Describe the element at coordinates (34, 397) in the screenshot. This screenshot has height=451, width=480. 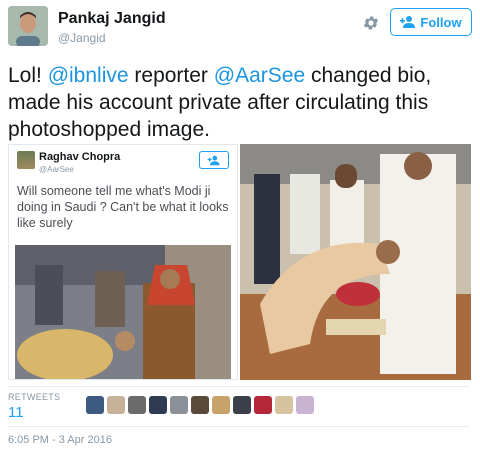
I see `retweets-label: RETWEETS` at that location.